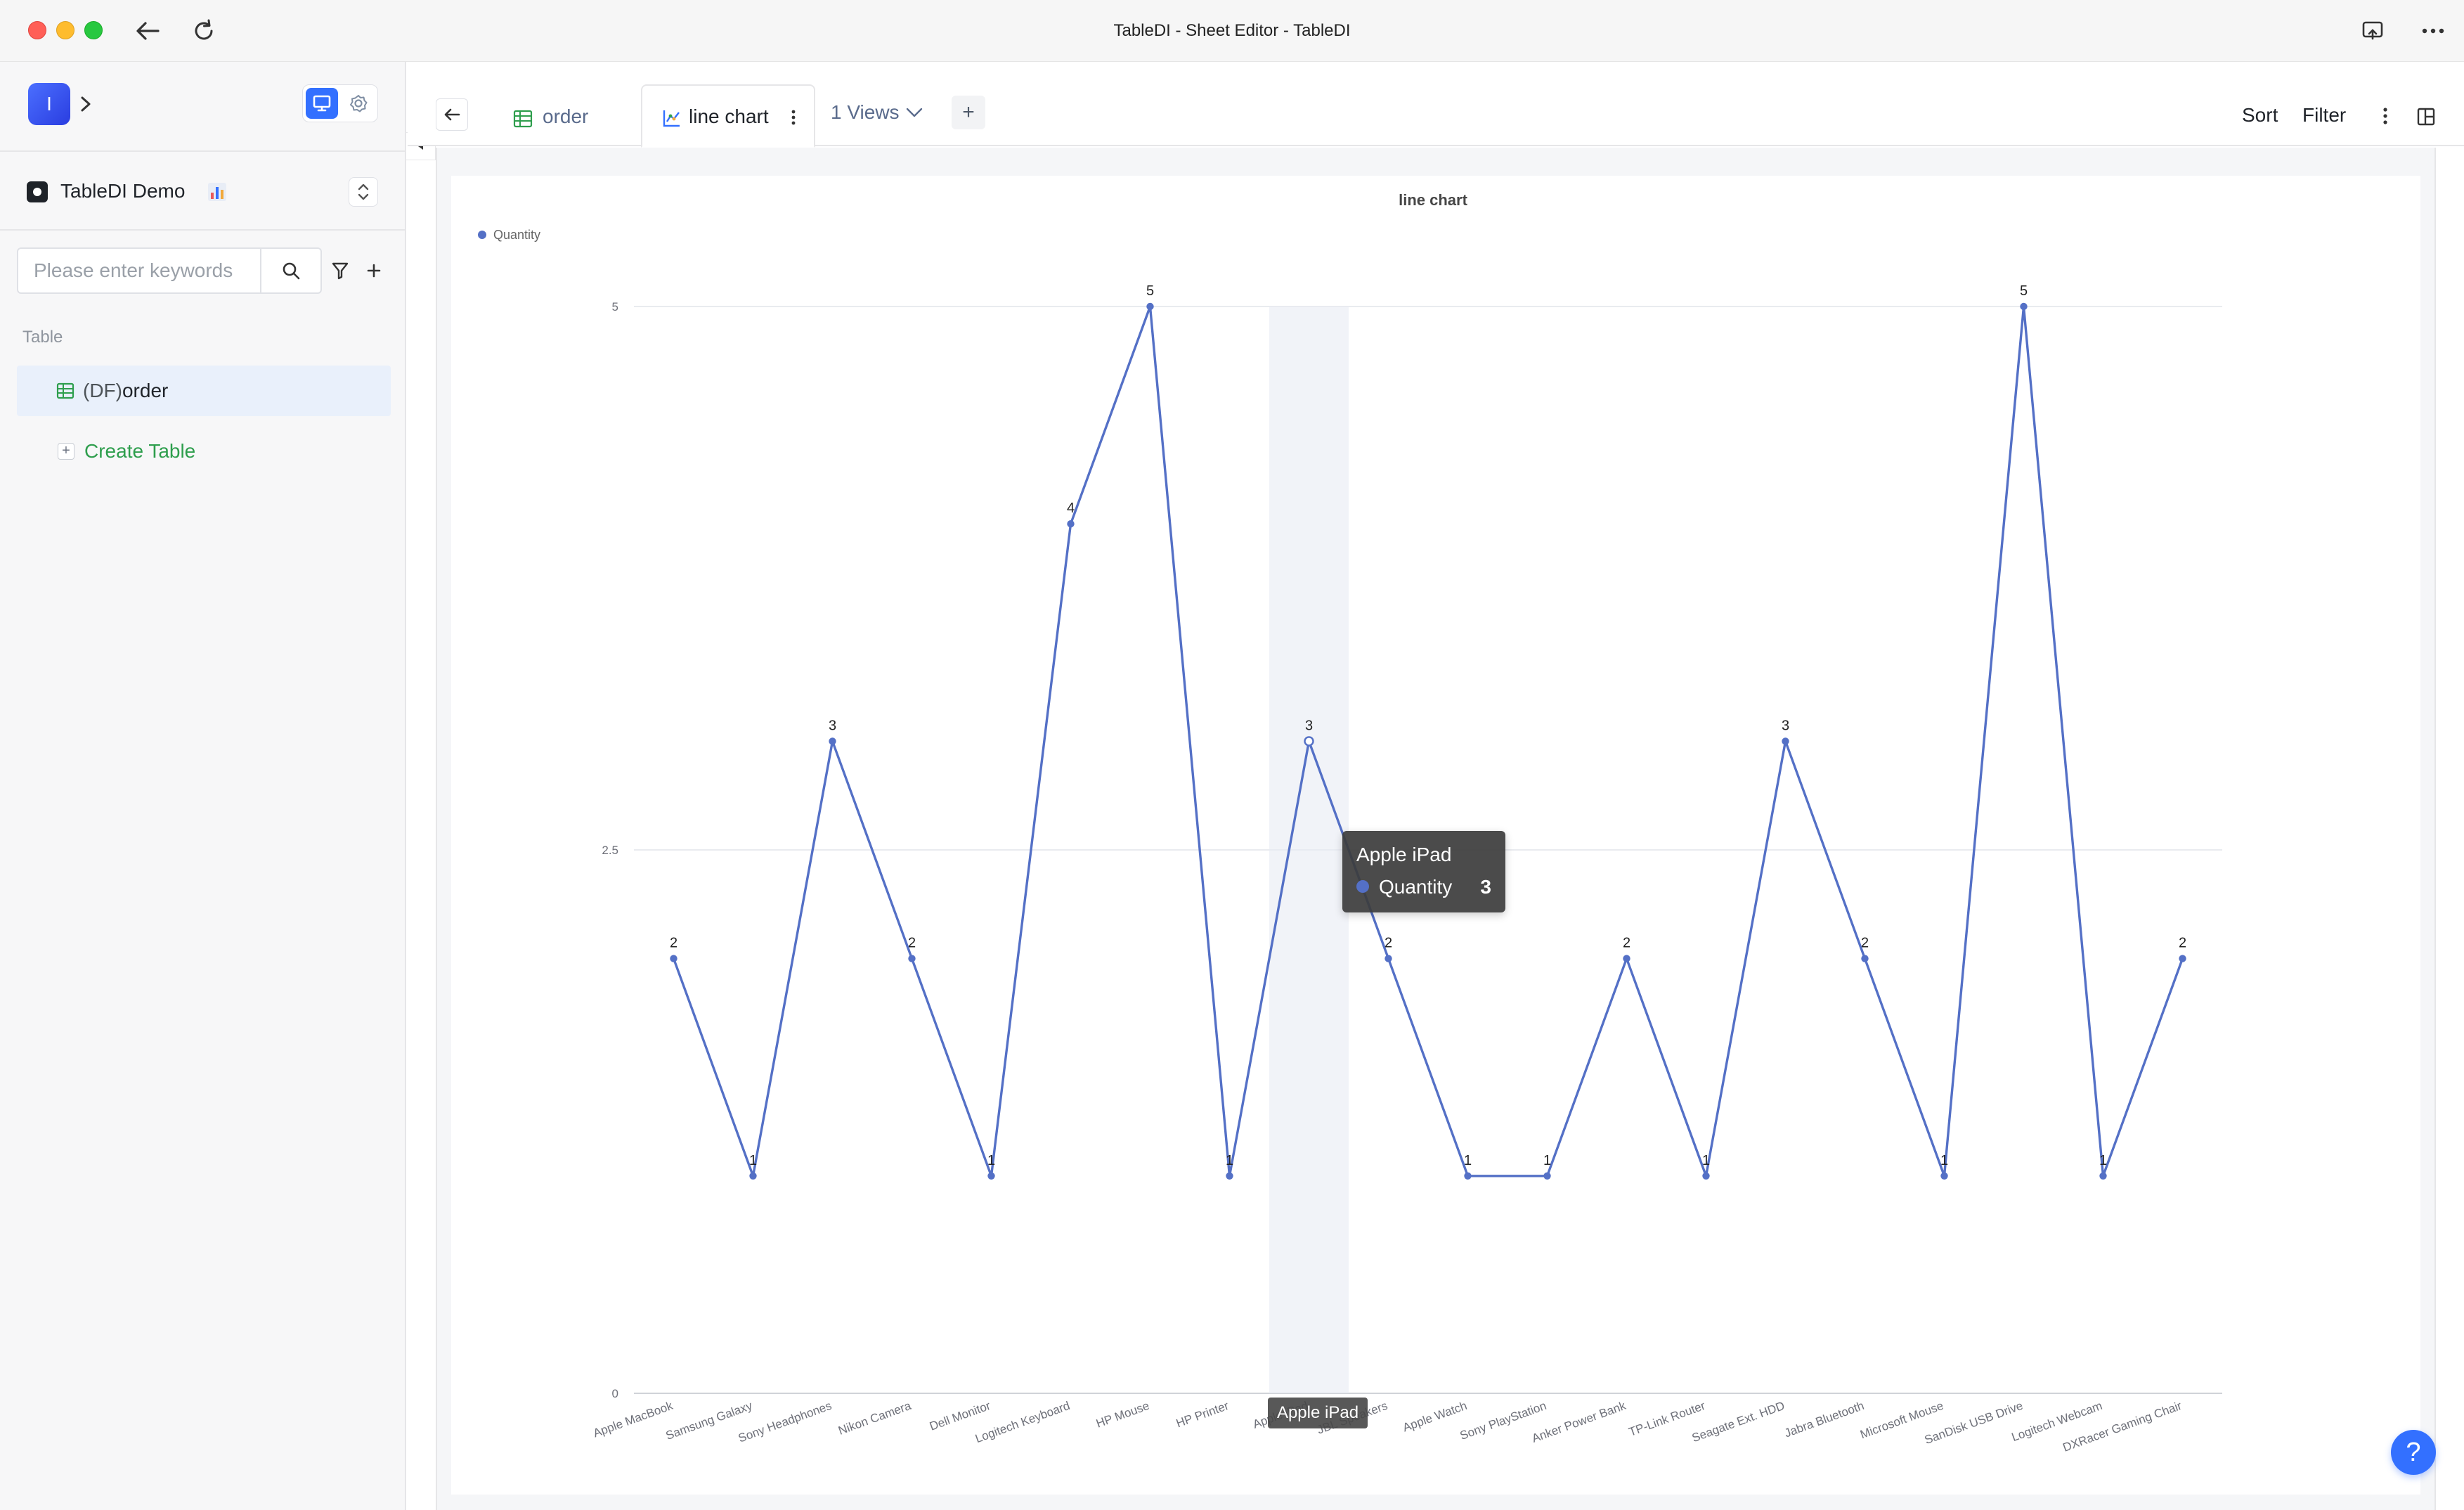  Describe the element at coordinates (914, 112) in the screenshot. I see `chevron-down-icon` at that location.